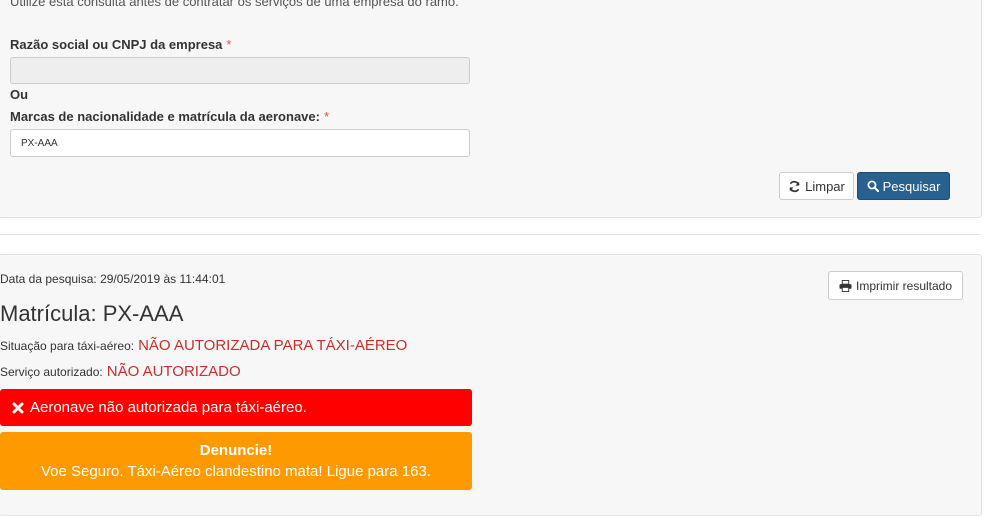  I want to click on registration-title: Matrícula: PX-AAA, so click(92, 313).